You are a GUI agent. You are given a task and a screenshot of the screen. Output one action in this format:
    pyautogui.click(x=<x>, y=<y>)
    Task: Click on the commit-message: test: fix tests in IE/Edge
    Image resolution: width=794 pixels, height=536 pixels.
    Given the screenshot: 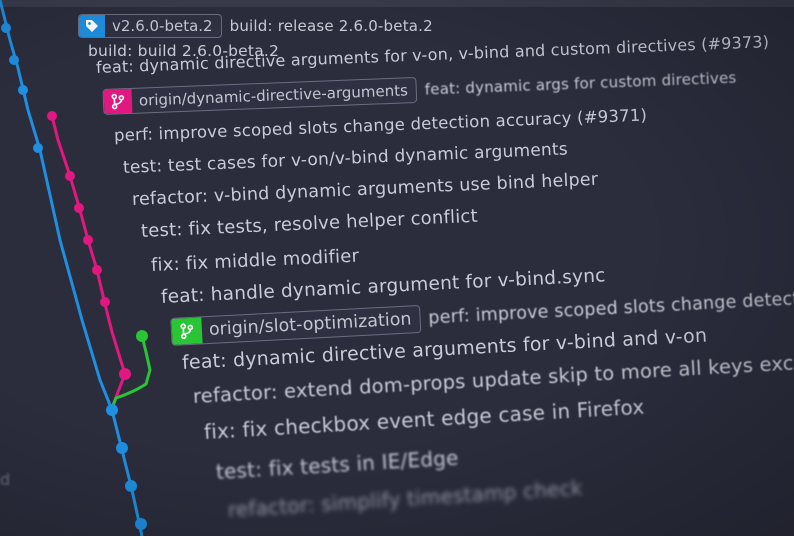 What is the action you would take?
    pyautogui.click(x=337, y=464)
    